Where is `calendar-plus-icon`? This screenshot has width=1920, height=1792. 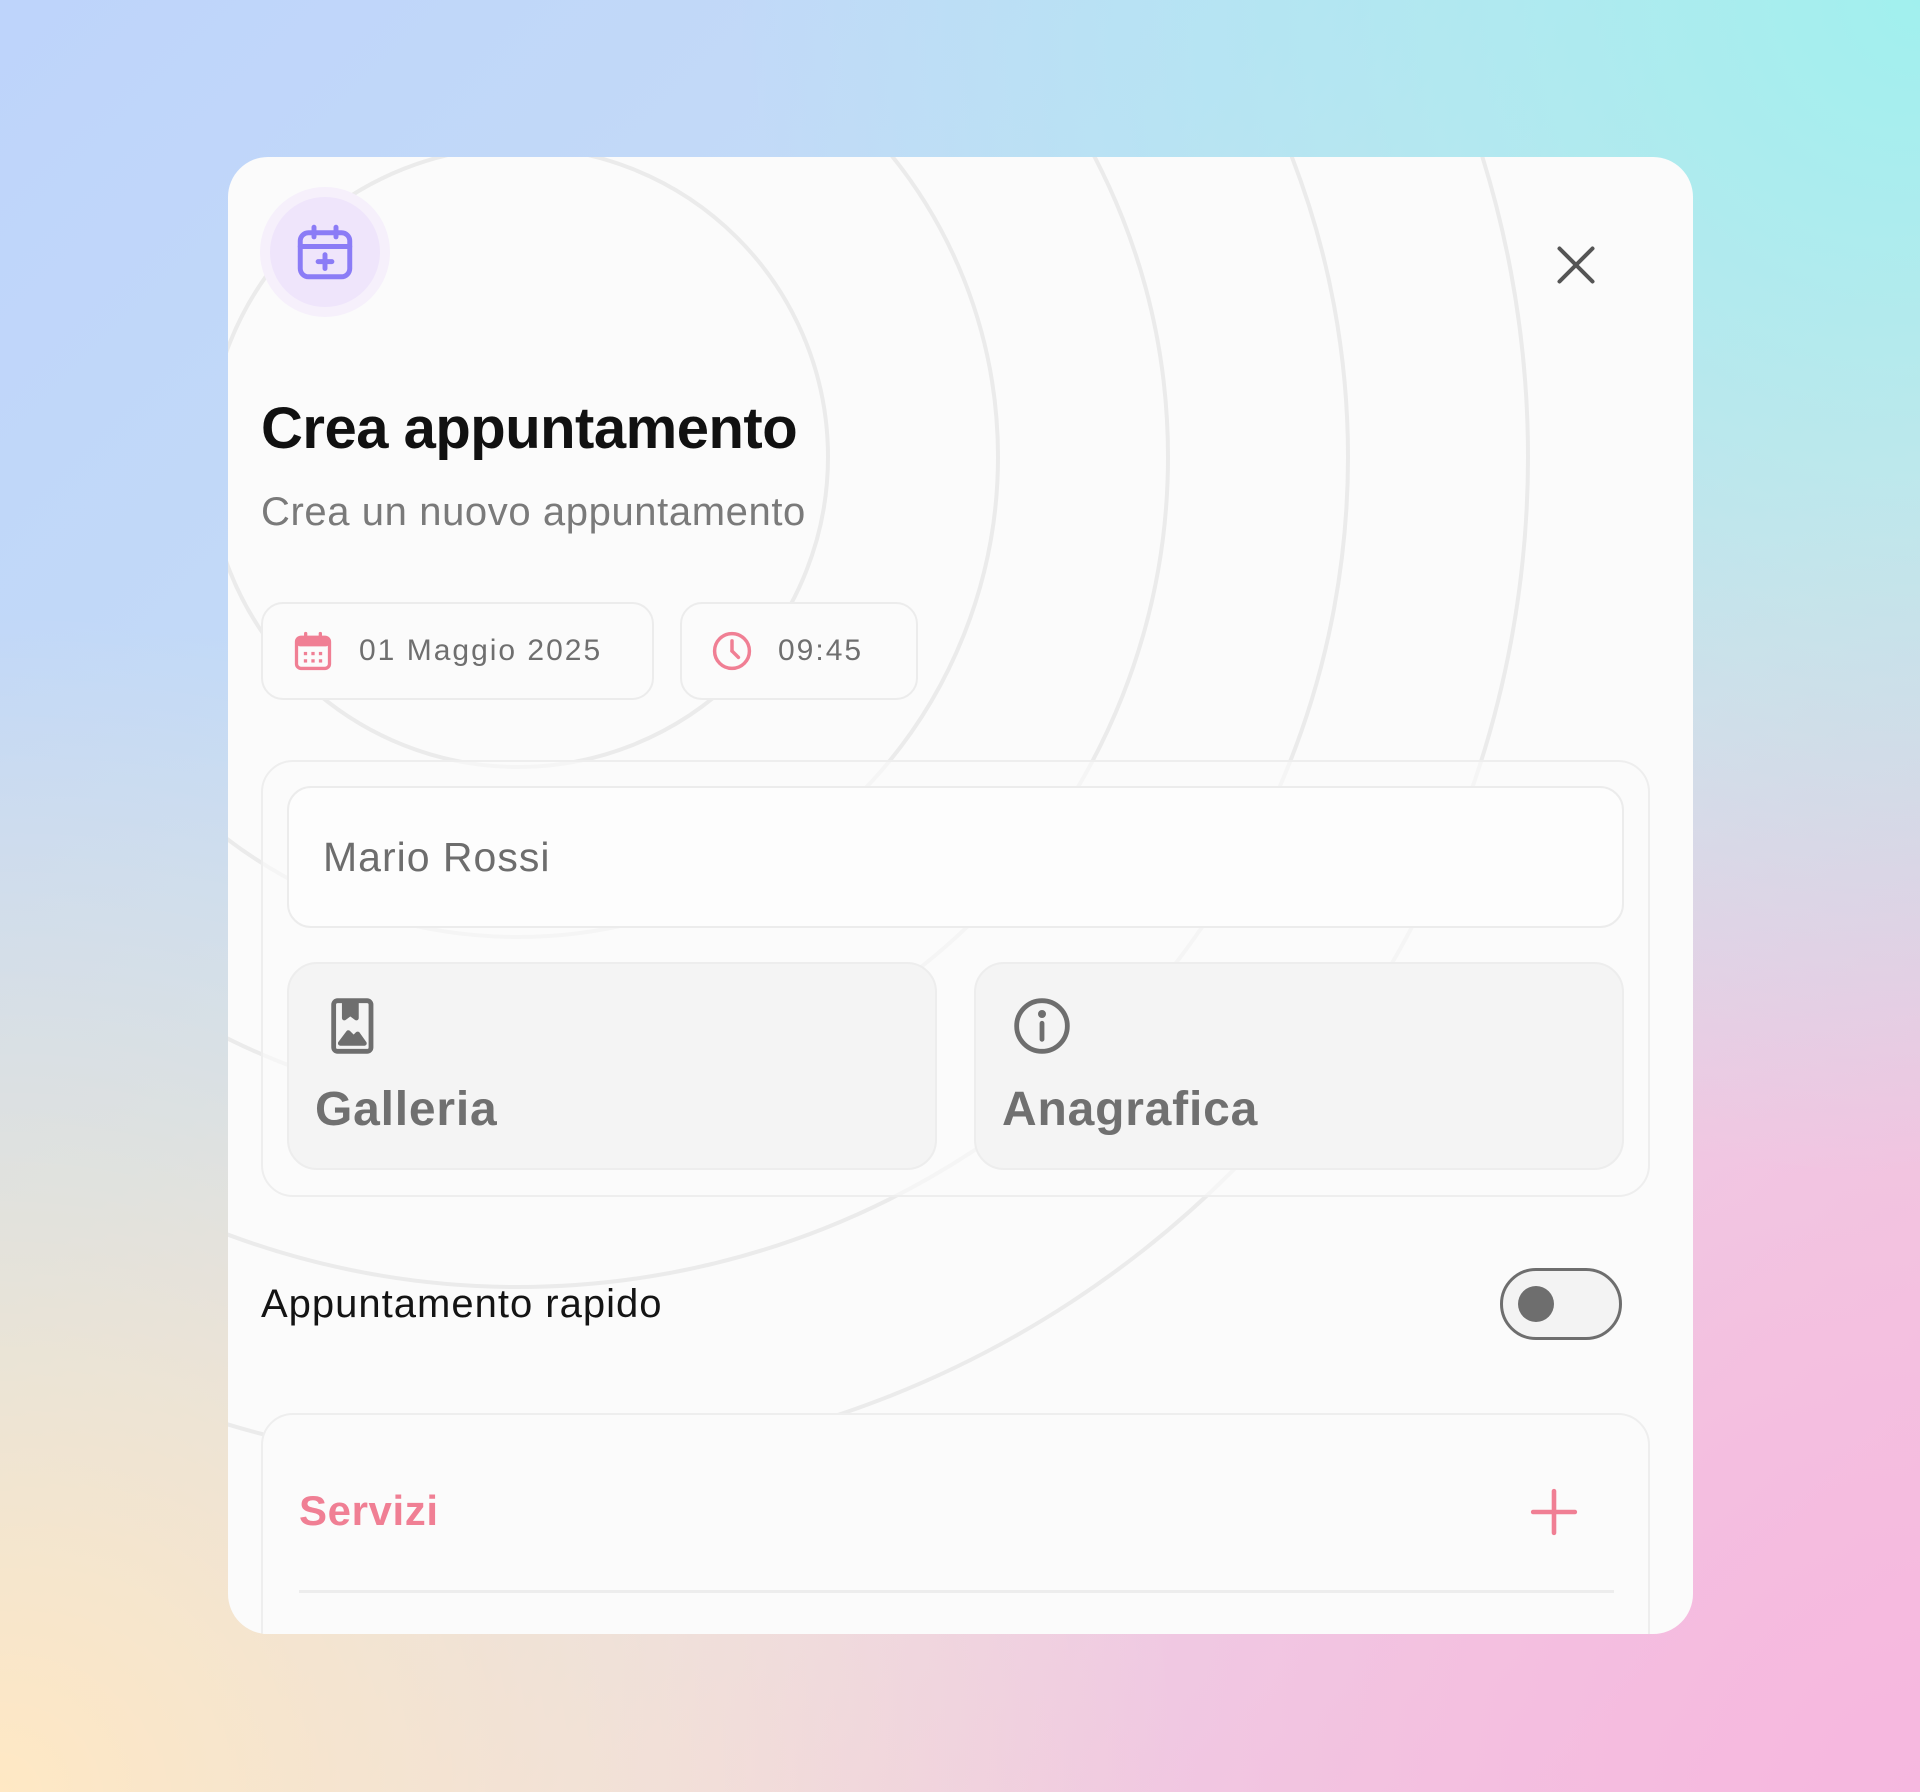 calendar-plus-icon is located at coordinates (325, 252).